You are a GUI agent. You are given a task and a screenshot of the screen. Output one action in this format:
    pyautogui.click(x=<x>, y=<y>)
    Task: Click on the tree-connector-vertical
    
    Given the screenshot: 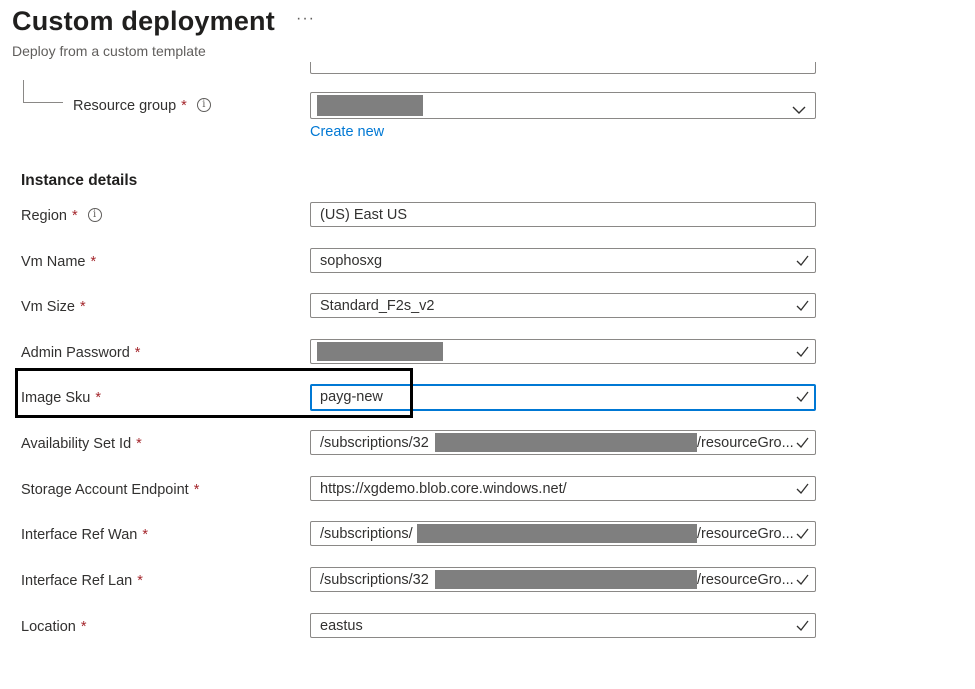 What is the action you would take?
    pyautogui.click(x=23, y=91)
    